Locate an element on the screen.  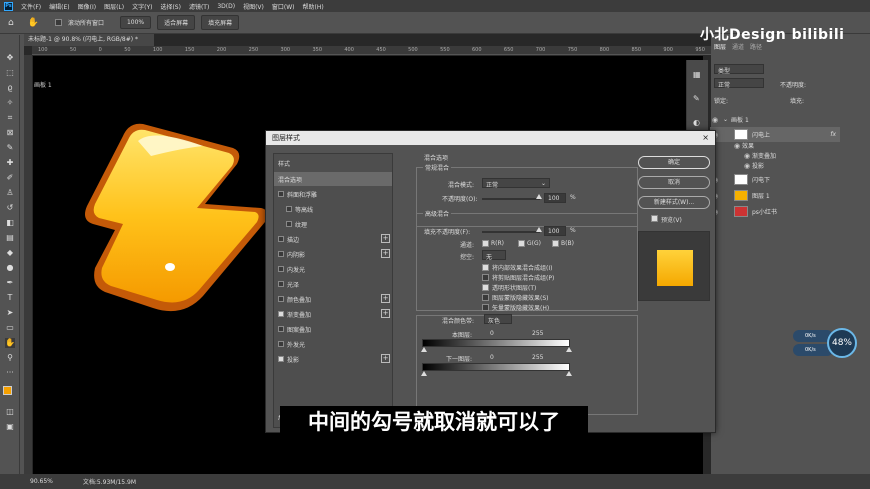
layer-row: ◉ 图层 1 is located at coordinates (775, 195).